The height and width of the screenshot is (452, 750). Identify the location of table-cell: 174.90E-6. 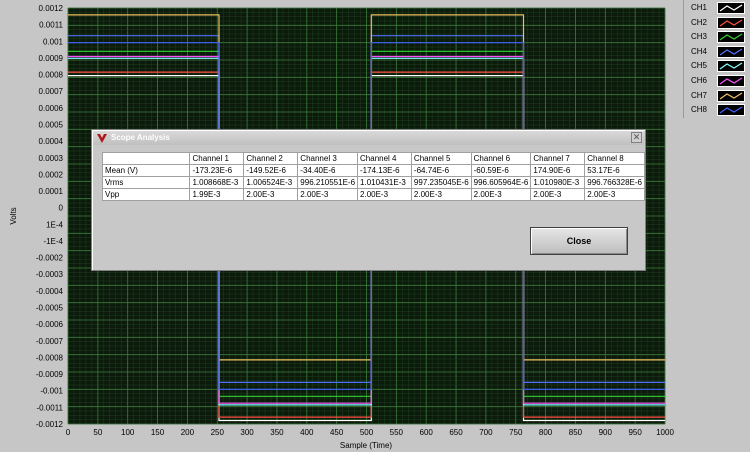
(558, 170).